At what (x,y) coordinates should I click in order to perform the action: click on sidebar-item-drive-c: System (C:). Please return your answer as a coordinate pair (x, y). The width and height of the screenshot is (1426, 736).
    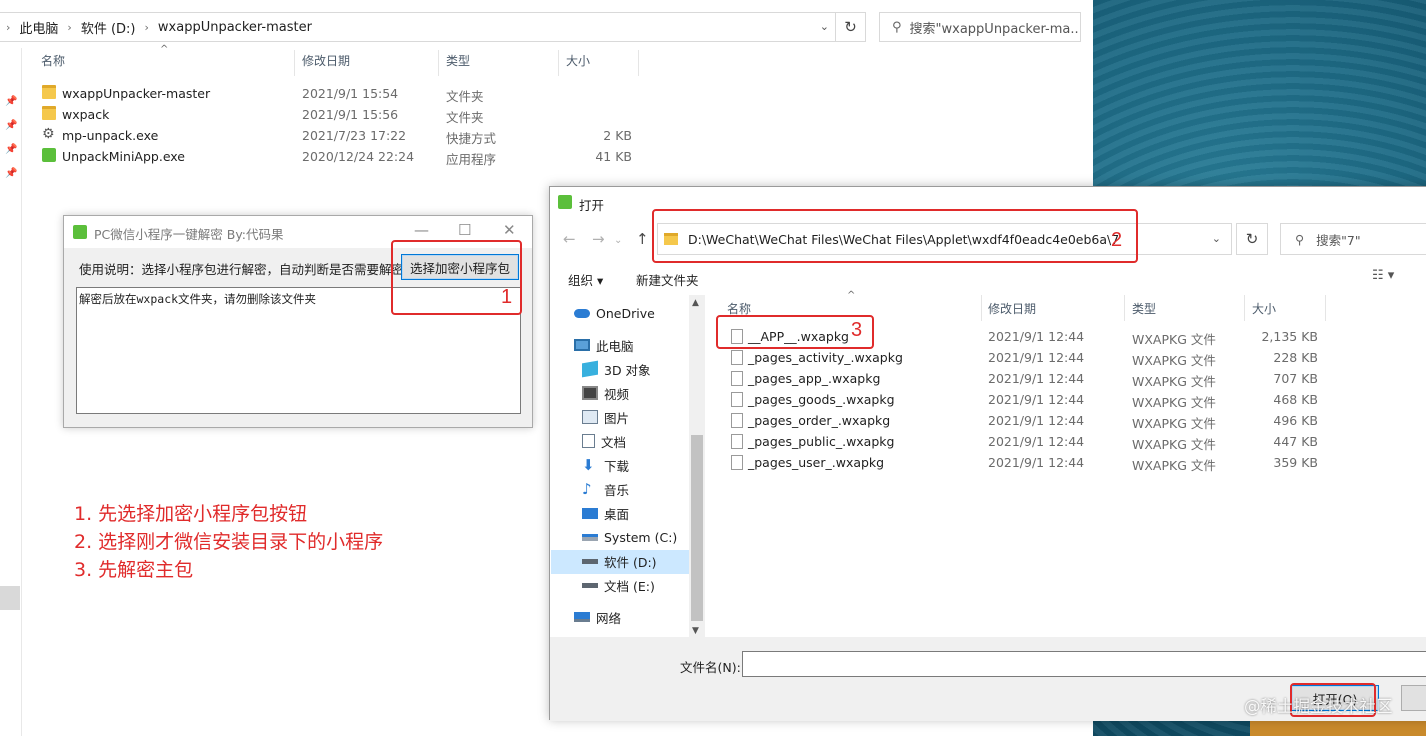
    Looking at the image, I should click on (629, 537).